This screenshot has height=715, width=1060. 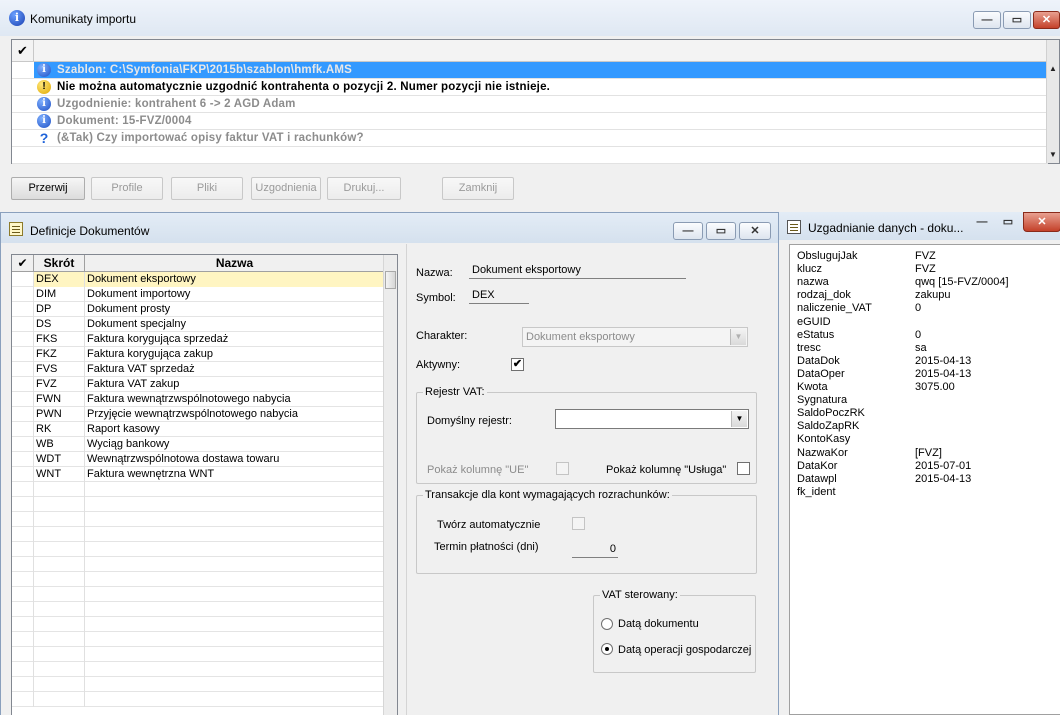 What do you see at coordinates (59, 263) in the screenshot?
I see `column-header-skrot: Skrót` at bounding box center [59, 263].